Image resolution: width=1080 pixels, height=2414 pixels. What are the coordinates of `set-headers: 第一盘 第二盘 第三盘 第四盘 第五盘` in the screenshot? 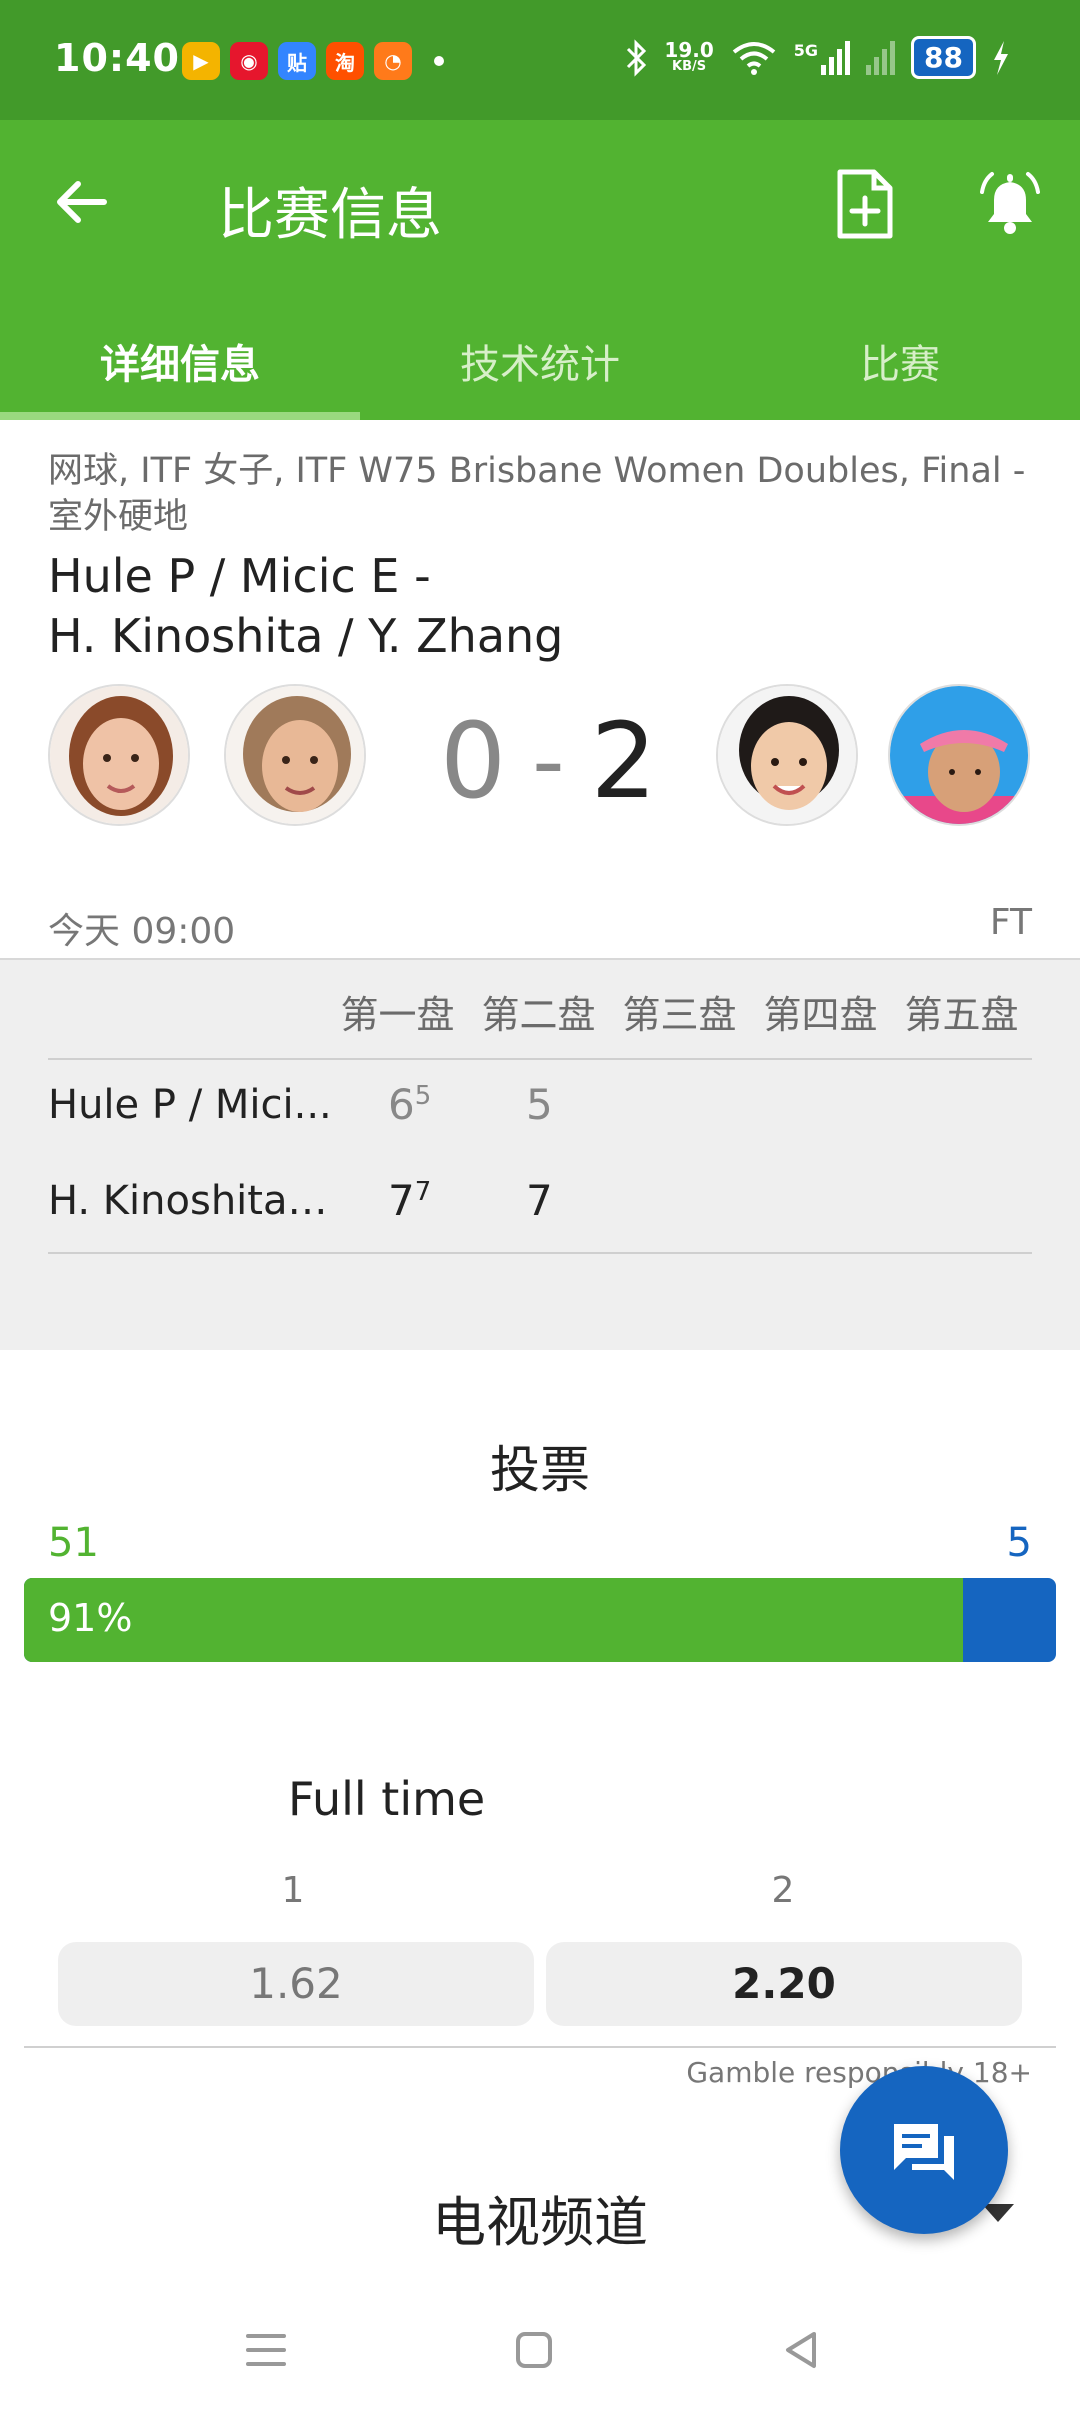 It's located at (679, 1011).